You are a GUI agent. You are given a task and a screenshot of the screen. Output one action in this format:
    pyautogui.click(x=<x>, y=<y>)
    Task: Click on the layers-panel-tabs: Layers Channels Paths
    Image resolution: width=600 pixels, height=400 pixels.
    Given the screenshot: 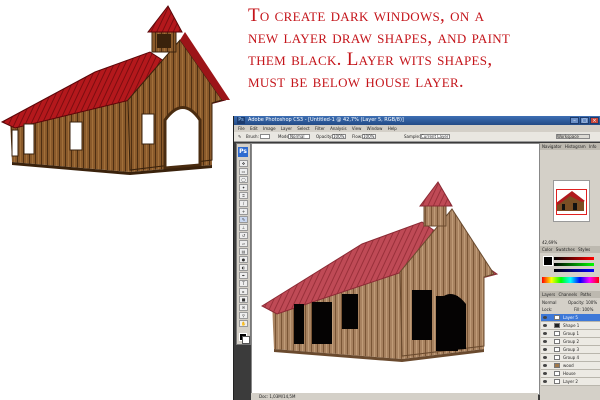 What is the action you would take?
    pyautogui.click(x=570, y=294)
    